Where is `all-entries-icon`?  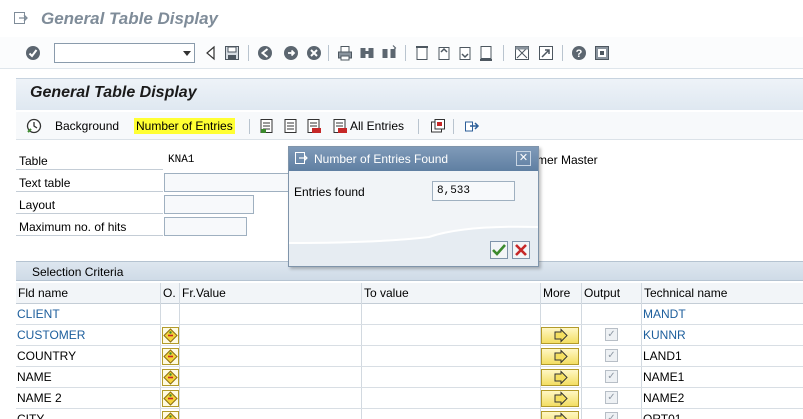
all-entries-icon is located at coordinates (340, 126).